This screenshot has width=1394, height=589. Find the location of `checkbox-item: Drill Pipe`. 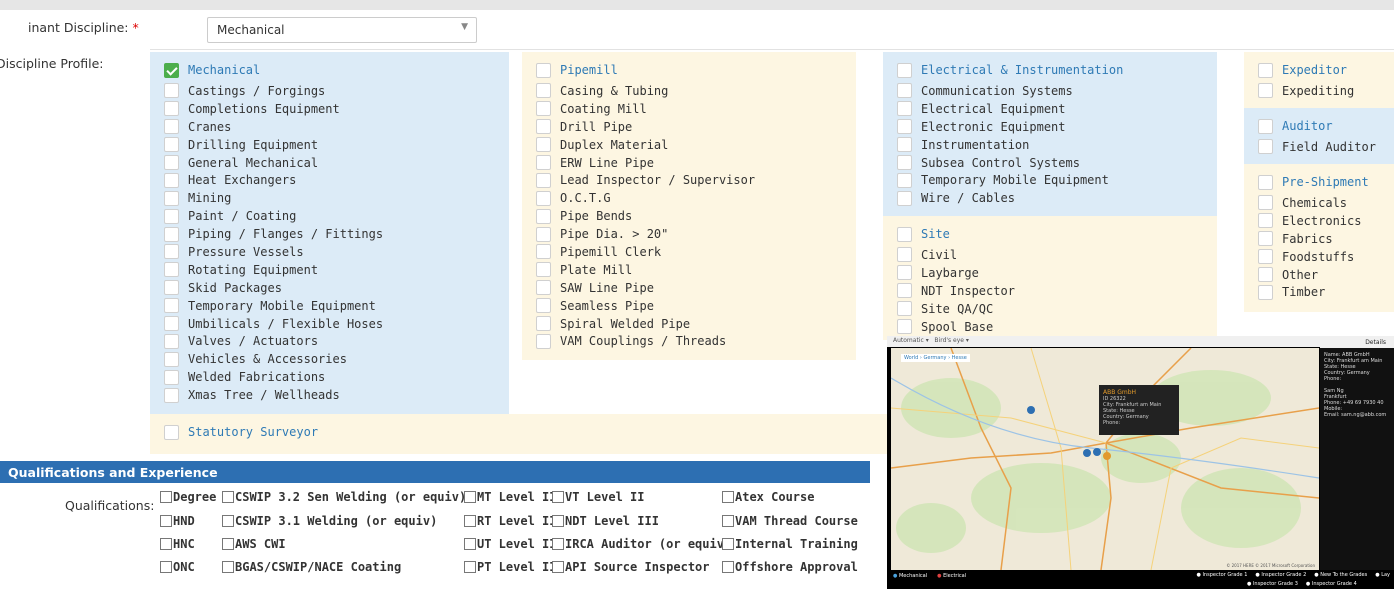

checkbox-item: Drill Pipe is located at coordinates (689, 127).